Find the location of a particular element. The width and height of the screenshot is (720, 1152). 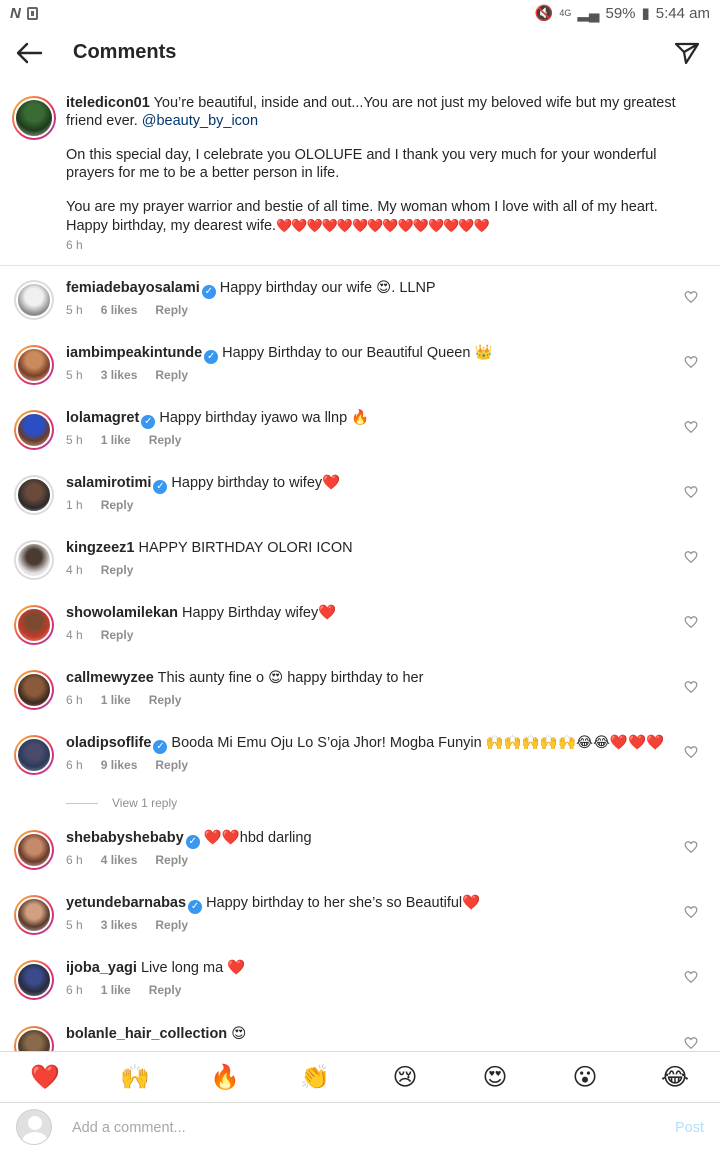

status-bar: N 🔇 4G ▂▄ 59% ▮ 5:44 am is located at coordinates (360, 13).